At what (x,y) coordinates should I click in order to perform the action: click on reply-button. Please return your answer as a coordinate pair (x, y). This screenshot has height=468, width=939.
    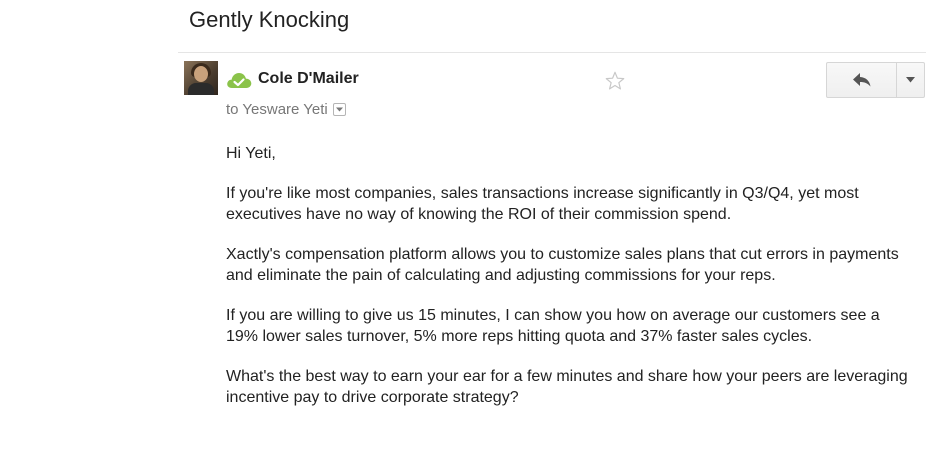
    Looking at the image, I should click on (862, 80).